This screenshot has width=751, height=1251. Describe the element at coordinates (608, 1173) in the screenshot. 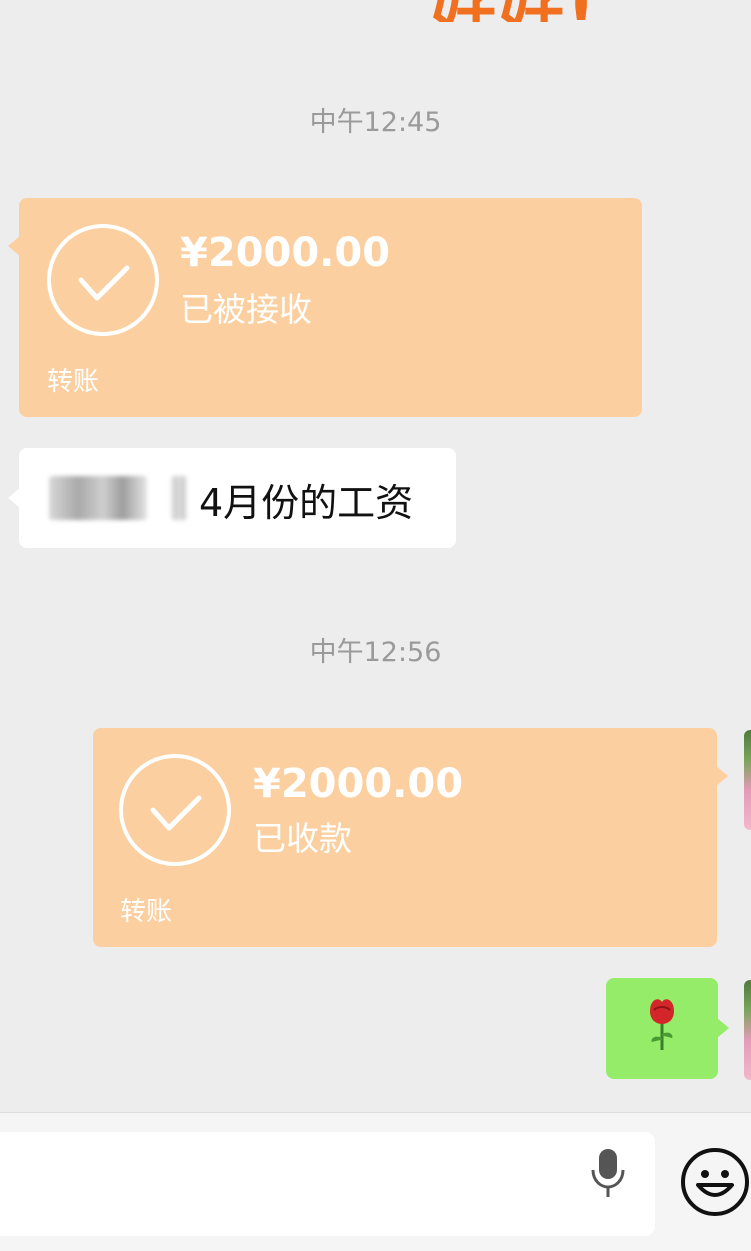

I see `microphone-icon` at that location.